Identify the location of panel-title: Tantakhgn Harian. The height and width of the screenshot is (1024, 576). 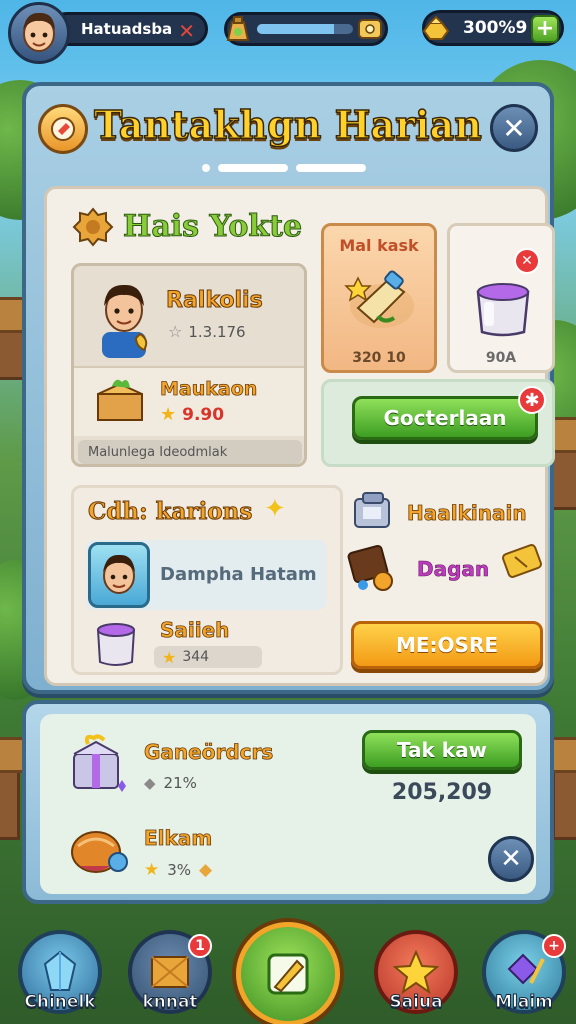
(287, 124).